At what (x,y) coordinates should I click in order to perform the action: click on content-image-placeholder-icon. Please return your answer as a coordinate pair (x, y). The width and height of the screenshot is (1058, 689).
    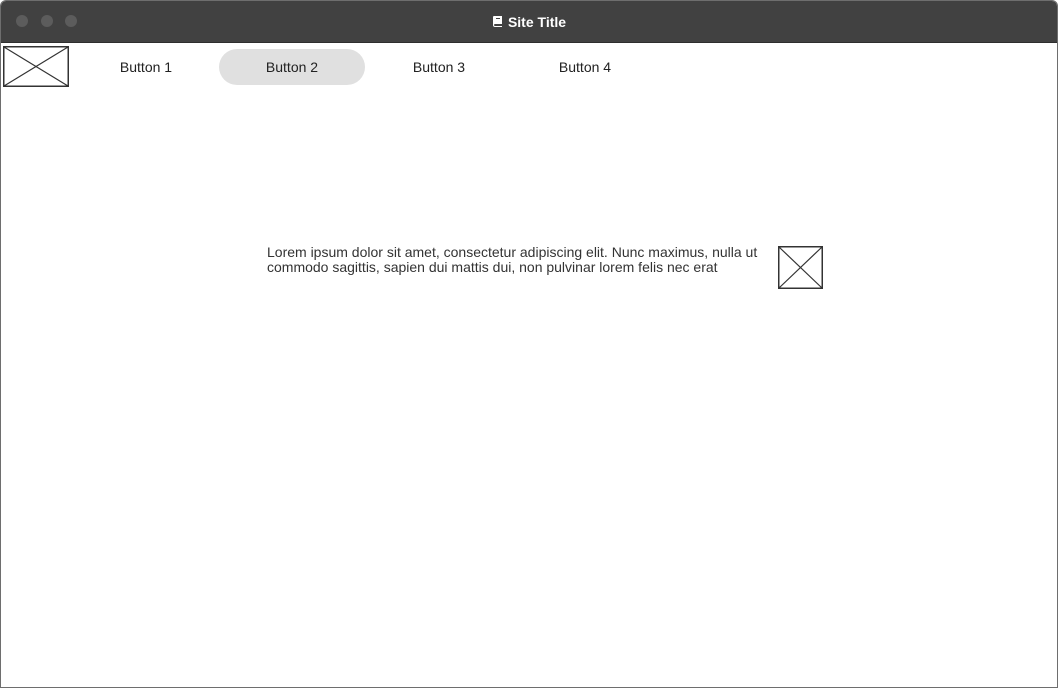
    Looking at the image, I should click on (800, 267).